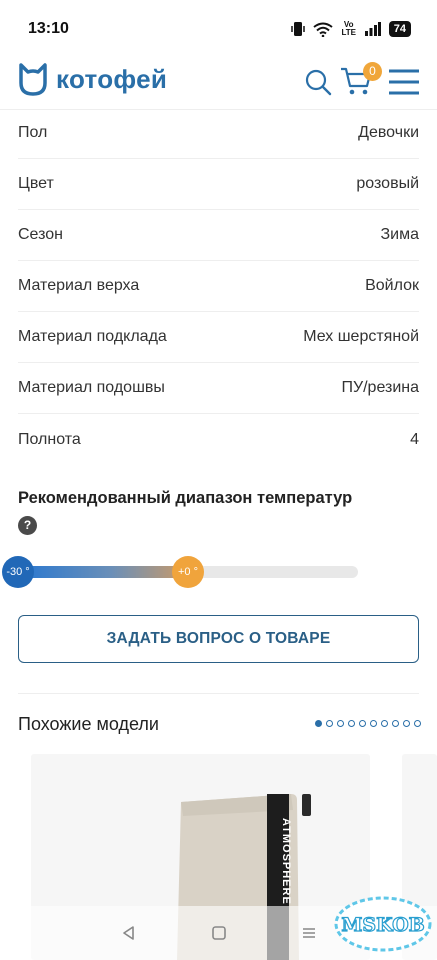  I want to click on section-divider, so click(218, 693).